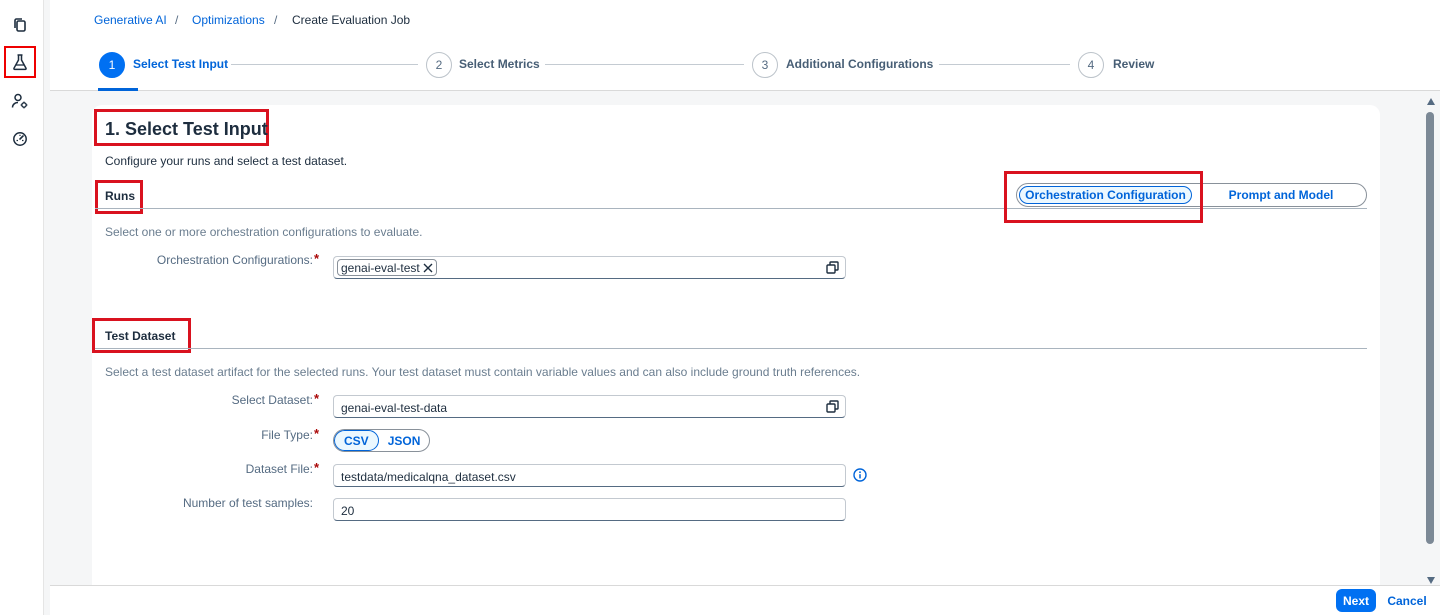  What do you see at coordinates (860, 475) in the screenshot?
I see `info-icon` at bounding box center [860, 475].